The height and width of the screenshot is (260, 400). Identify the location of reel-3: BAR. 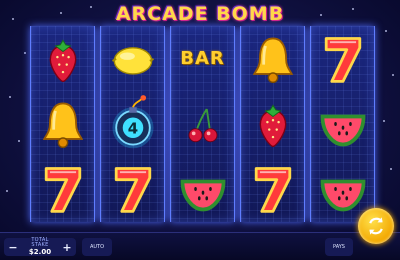
(202, 124).